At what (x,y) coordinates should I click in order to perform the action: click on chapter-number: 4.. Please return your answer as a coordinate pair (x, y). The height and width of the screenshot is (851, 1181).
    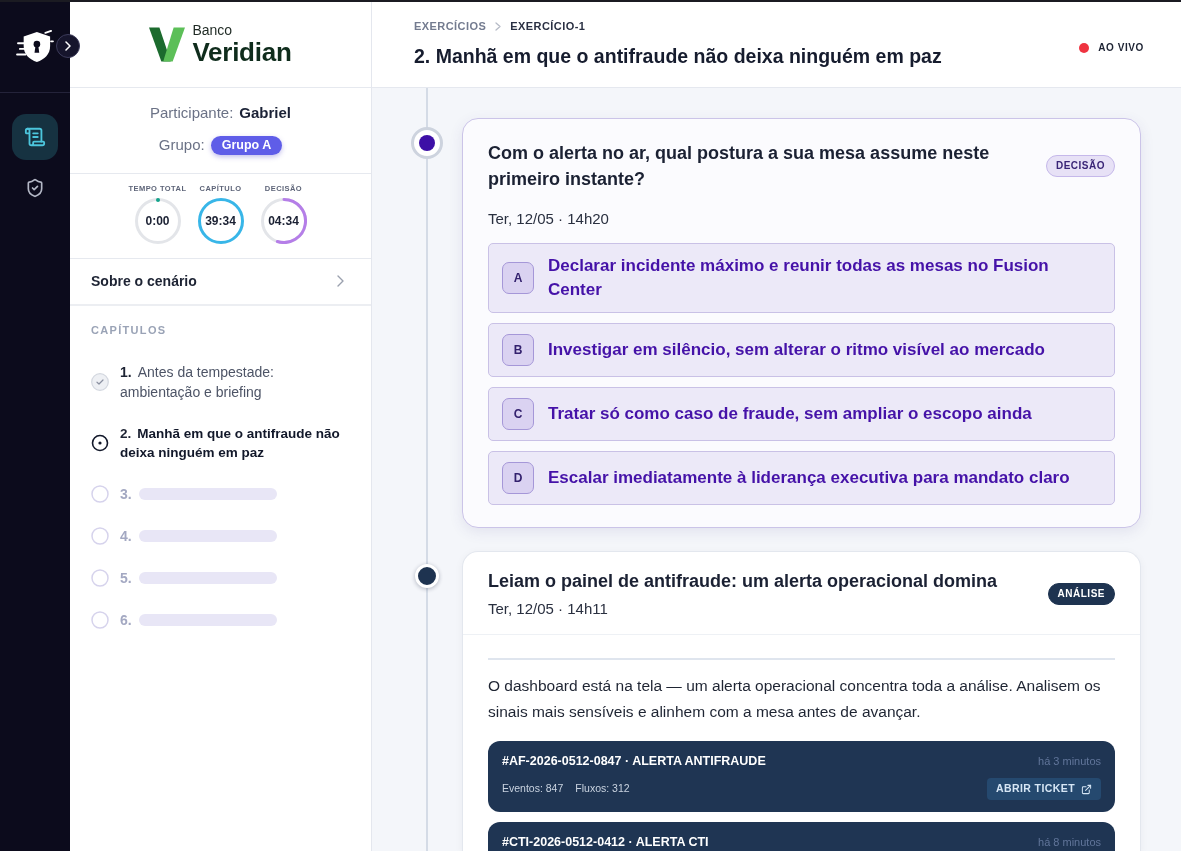
    Looking at the image, I should click on (126, 536).